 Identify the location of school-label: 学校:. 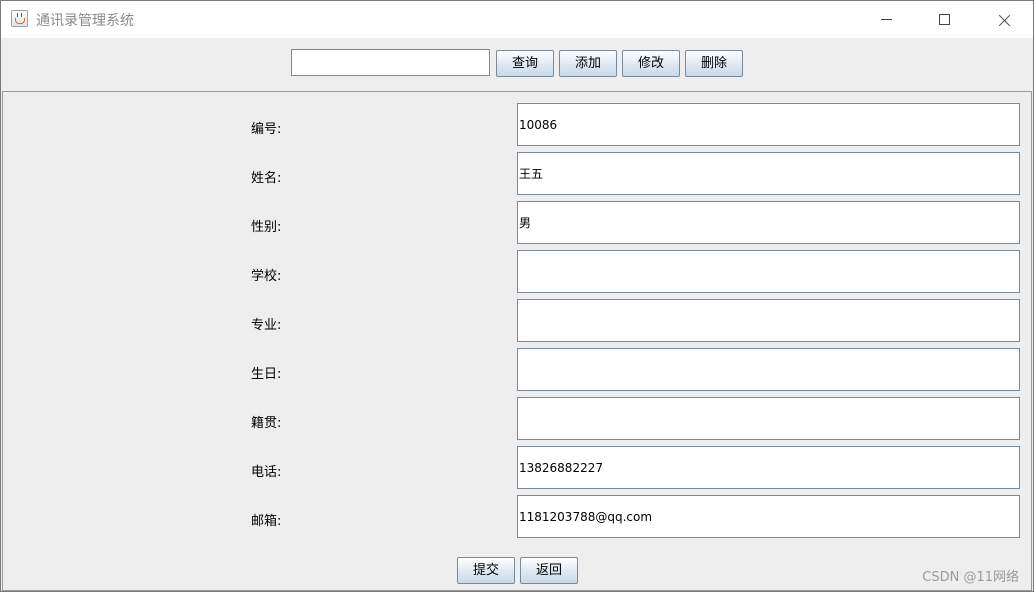
(266, 276).